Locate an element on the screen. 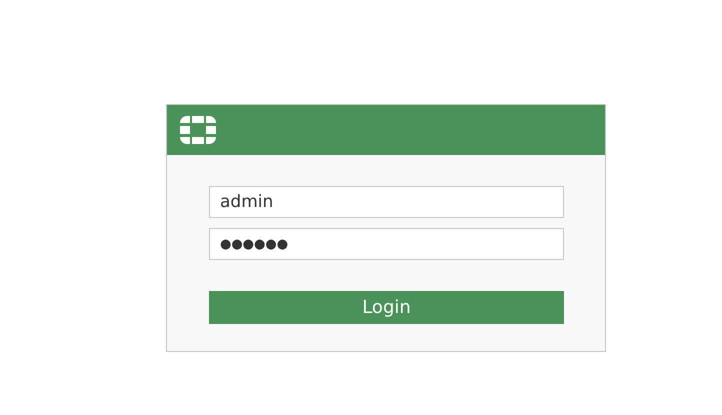  username-field: admin is located at coordinates (386, 202).